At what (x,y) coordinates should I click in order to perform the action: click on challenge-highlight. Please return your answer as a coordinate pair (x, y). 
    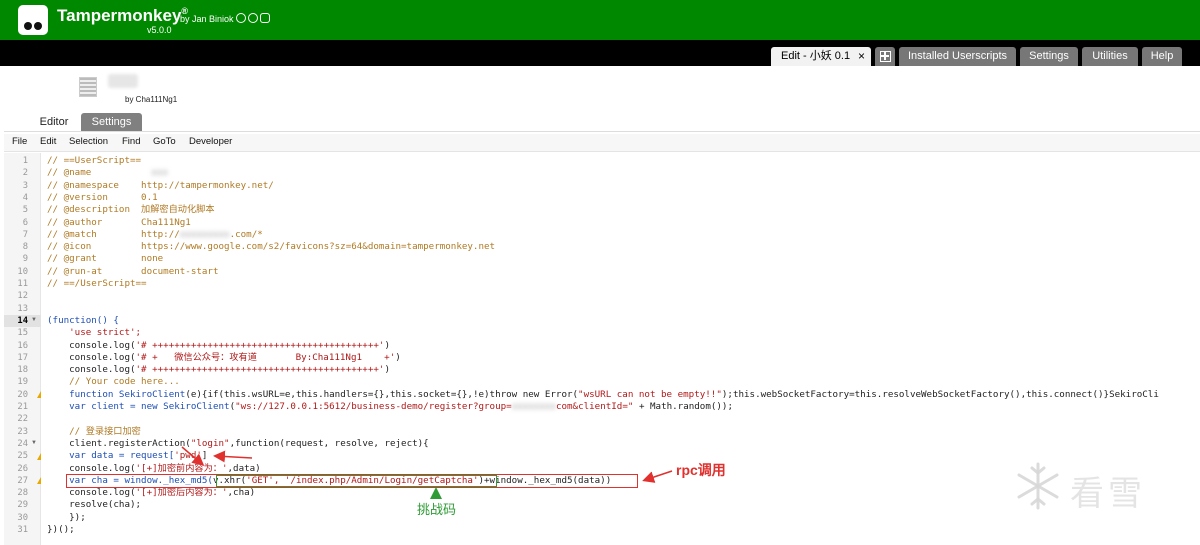
    Looking at the image, I should click on (356, 481).